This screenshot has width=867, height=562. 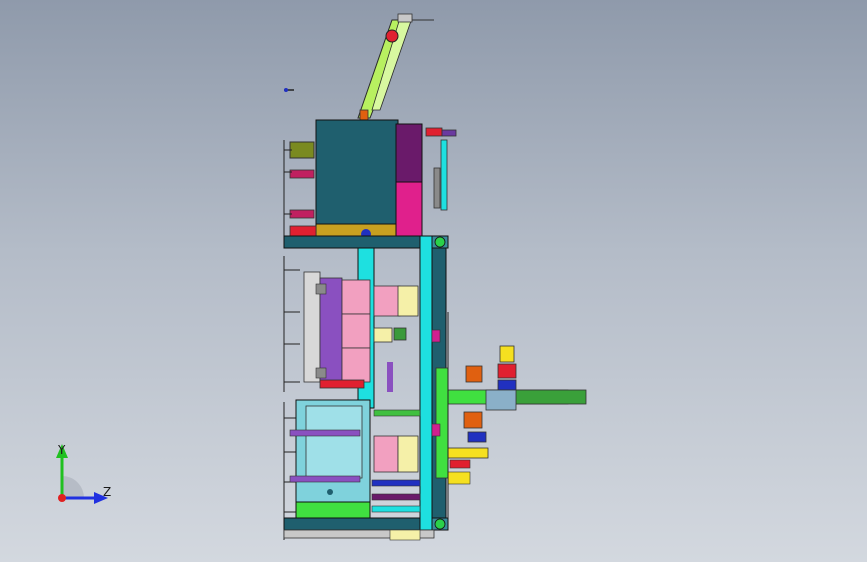 I want to click on y-axis-label: Y, so click(x=61, y=450).